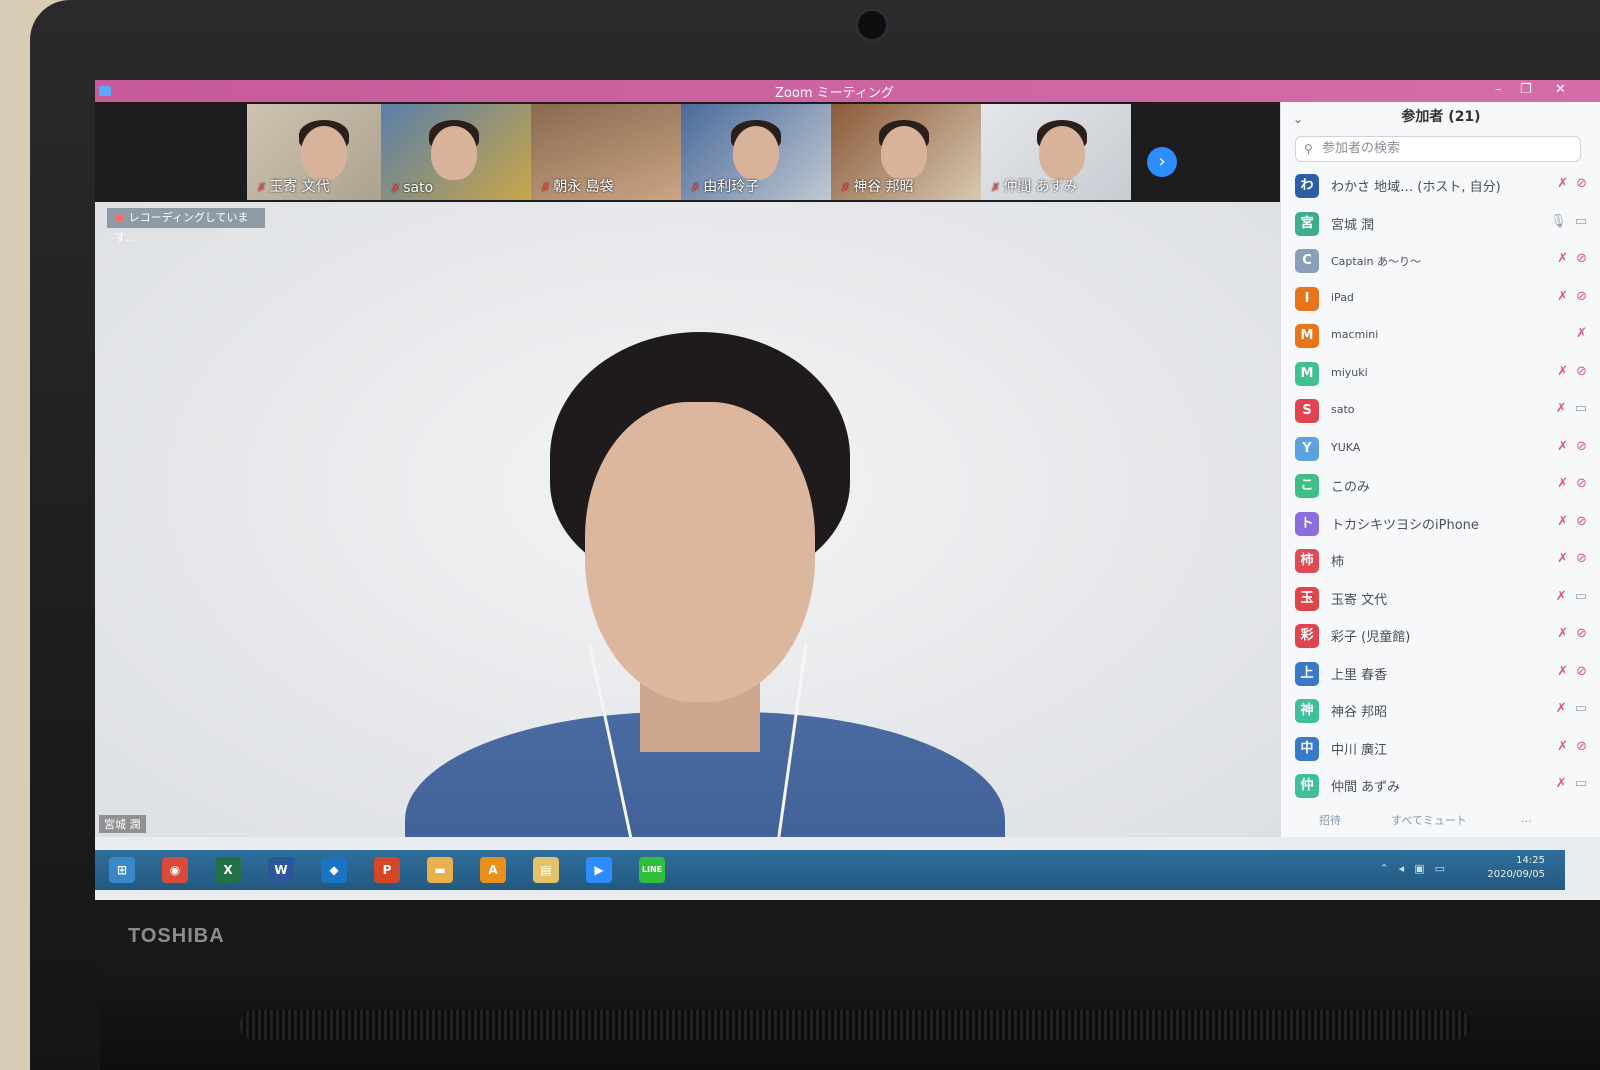 The height and width of the screenshot is (1070, 1600). Describe the element at coordinates (1498, 89) in the screenshot. I see `minimize-button: –` at that location.